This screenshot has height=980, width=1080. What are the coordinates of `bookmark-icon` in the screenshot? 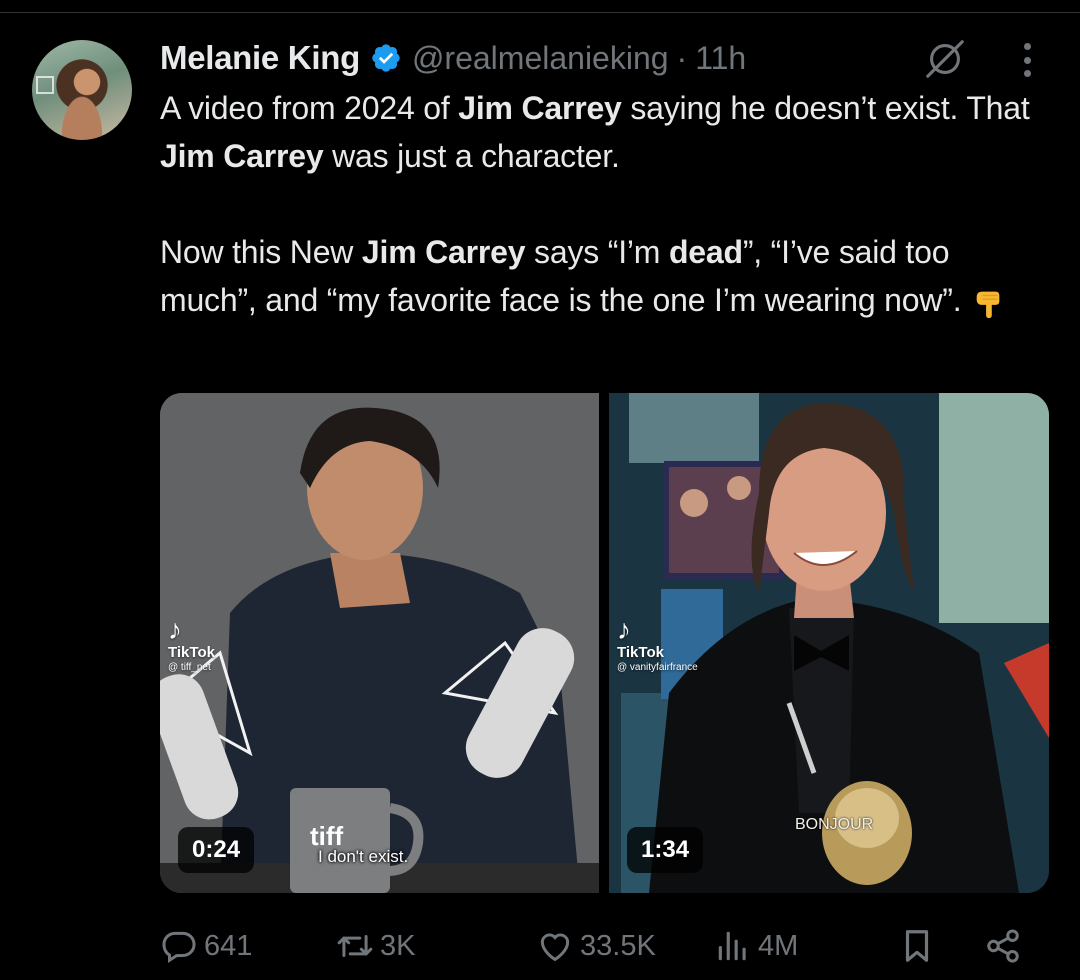 It's located at (917, 946).